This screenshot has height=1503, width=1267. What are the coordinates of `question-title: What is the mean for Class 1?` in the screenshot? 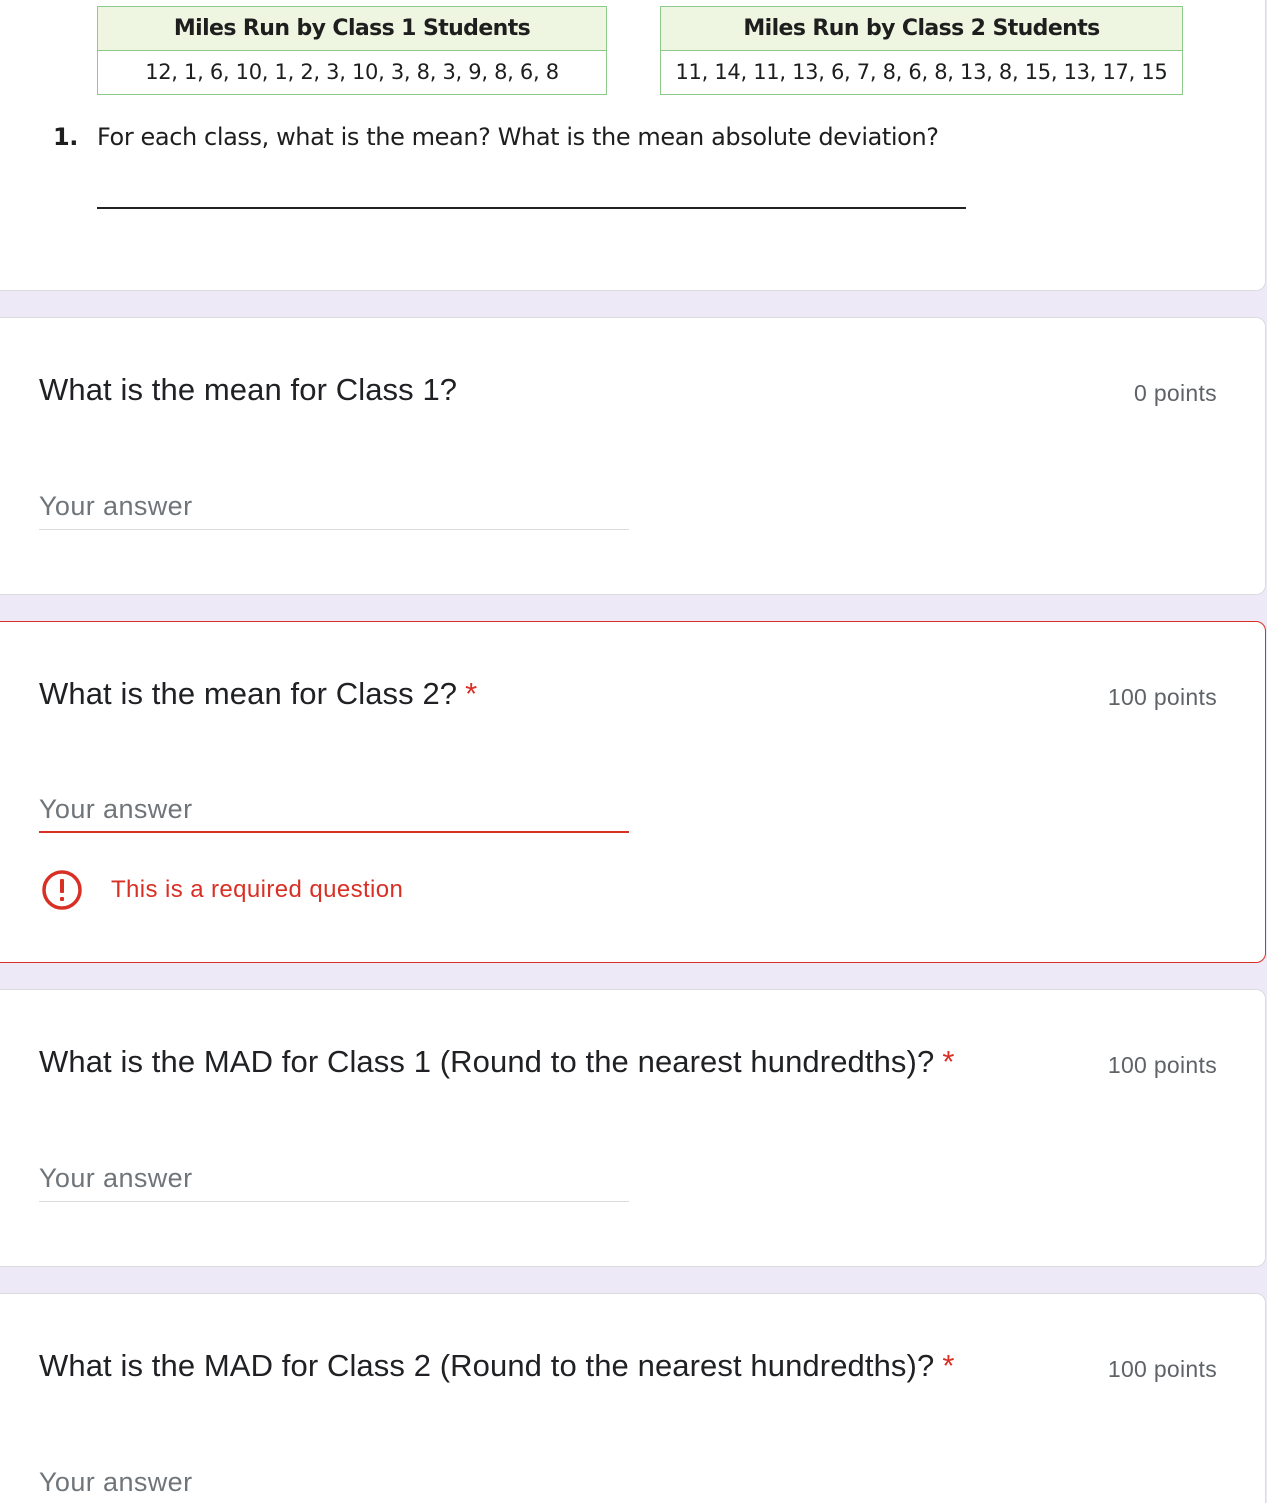 It's located at (252, 390).